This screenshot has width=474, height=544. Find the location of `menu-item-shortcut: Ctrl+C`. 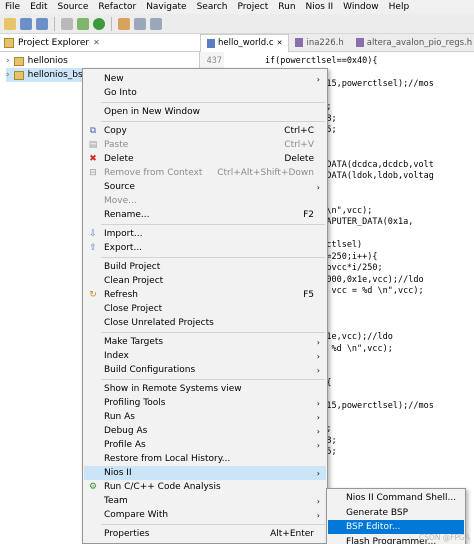

menu-item-shortcut: Ctrl+C is located at coordinates (299, 131).